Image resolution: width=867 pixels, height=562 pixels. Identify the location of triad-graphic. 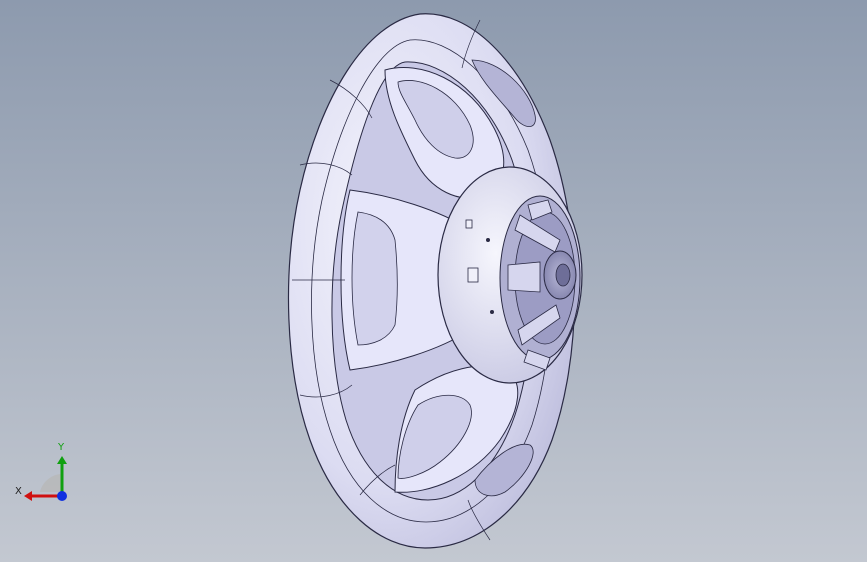
(45, 478).